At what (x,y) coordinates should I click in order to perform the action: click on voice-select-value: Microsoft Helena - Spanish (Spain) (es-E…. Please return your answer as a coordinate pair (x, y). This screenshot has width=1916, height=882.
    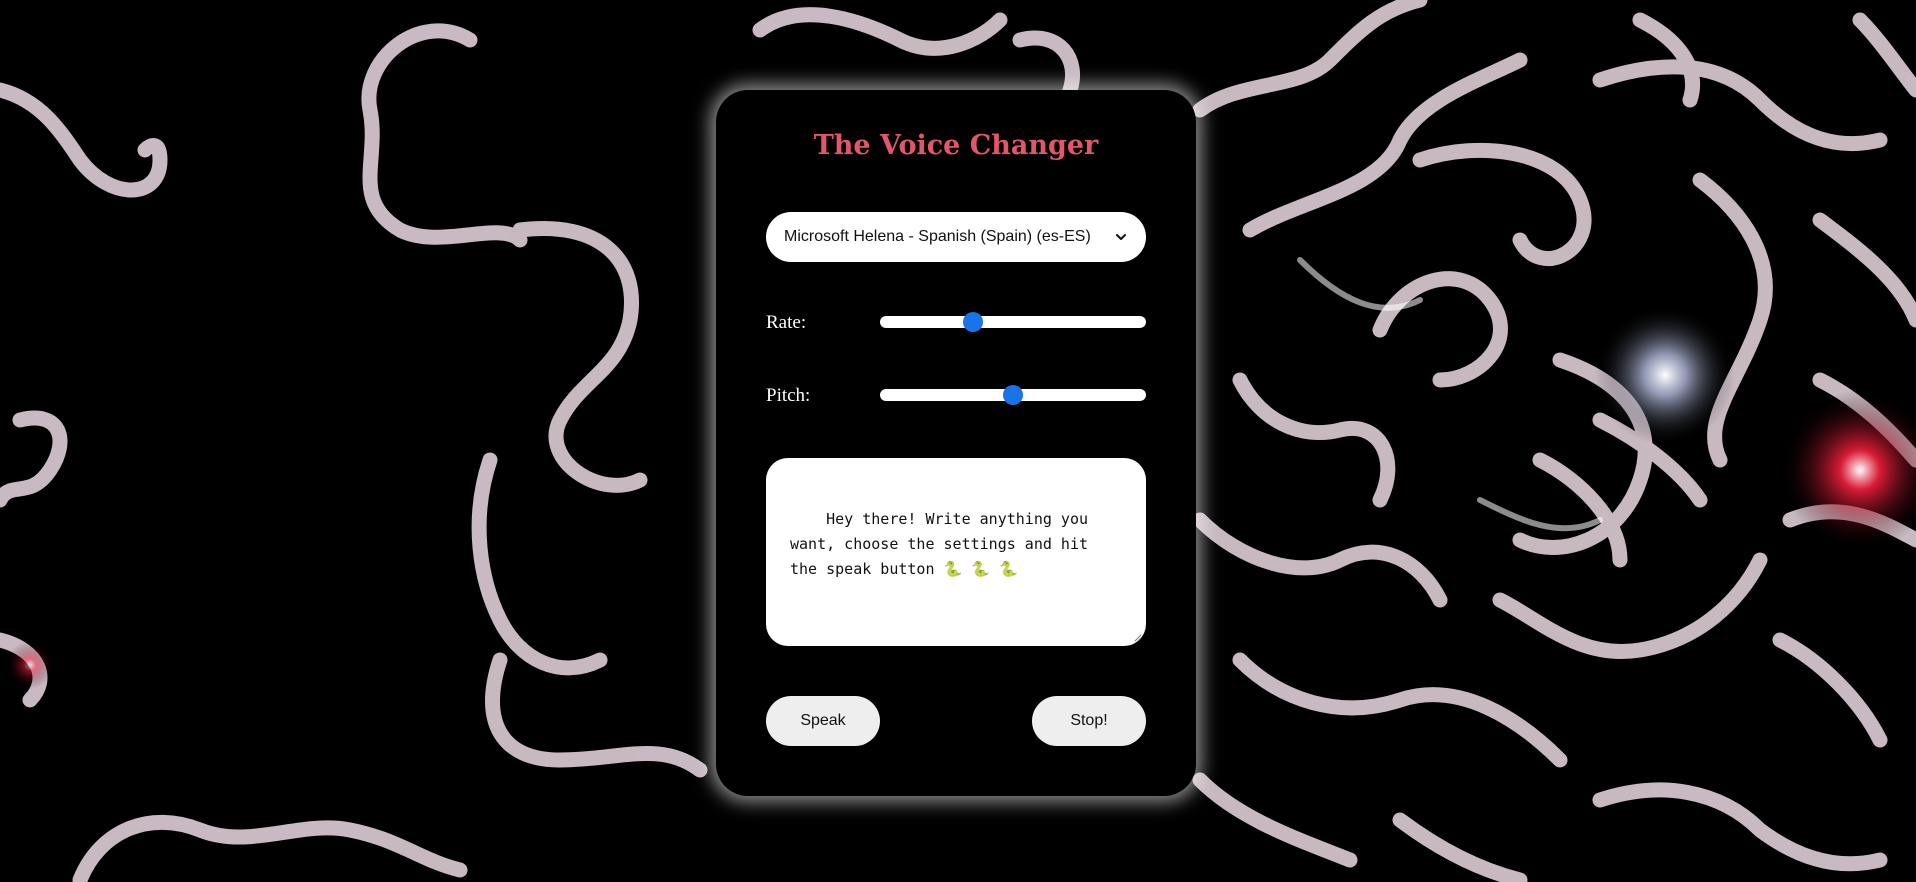
    Looking at the image, I should click on (937, 236).